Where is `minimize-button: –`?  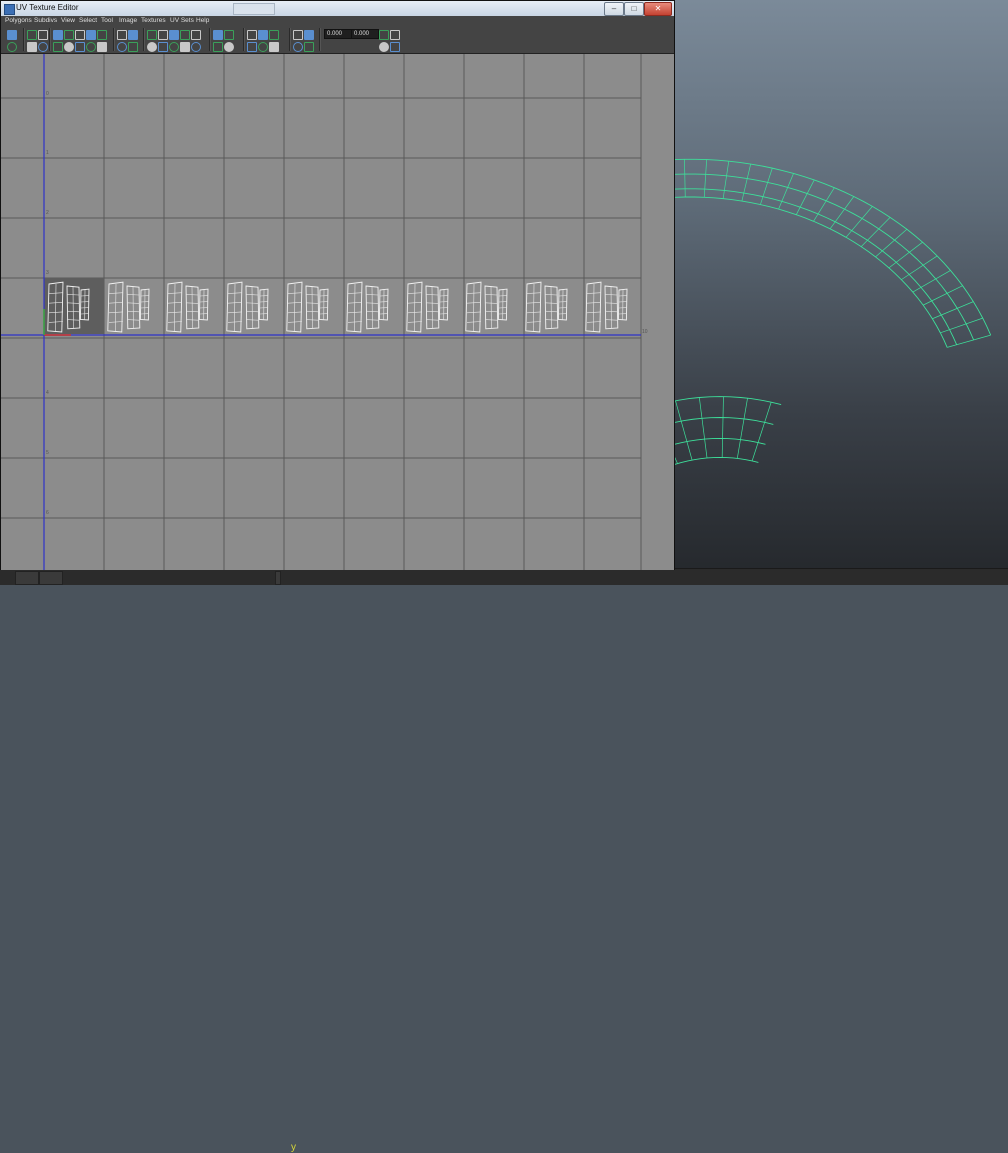
minimize-button: – is located at coordinates (614, 9).